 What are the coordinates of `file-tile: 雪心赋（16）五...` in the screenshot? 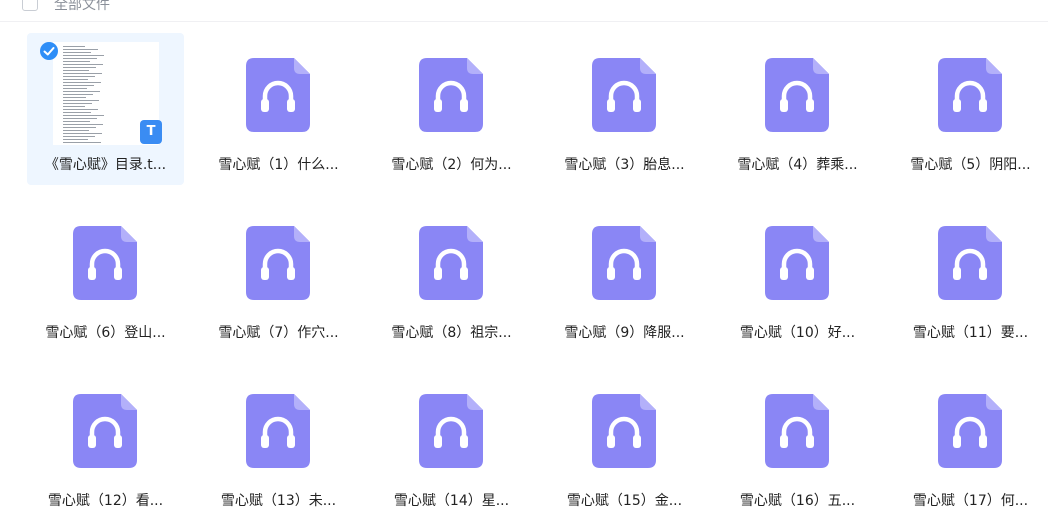 It's located at (797, 445).